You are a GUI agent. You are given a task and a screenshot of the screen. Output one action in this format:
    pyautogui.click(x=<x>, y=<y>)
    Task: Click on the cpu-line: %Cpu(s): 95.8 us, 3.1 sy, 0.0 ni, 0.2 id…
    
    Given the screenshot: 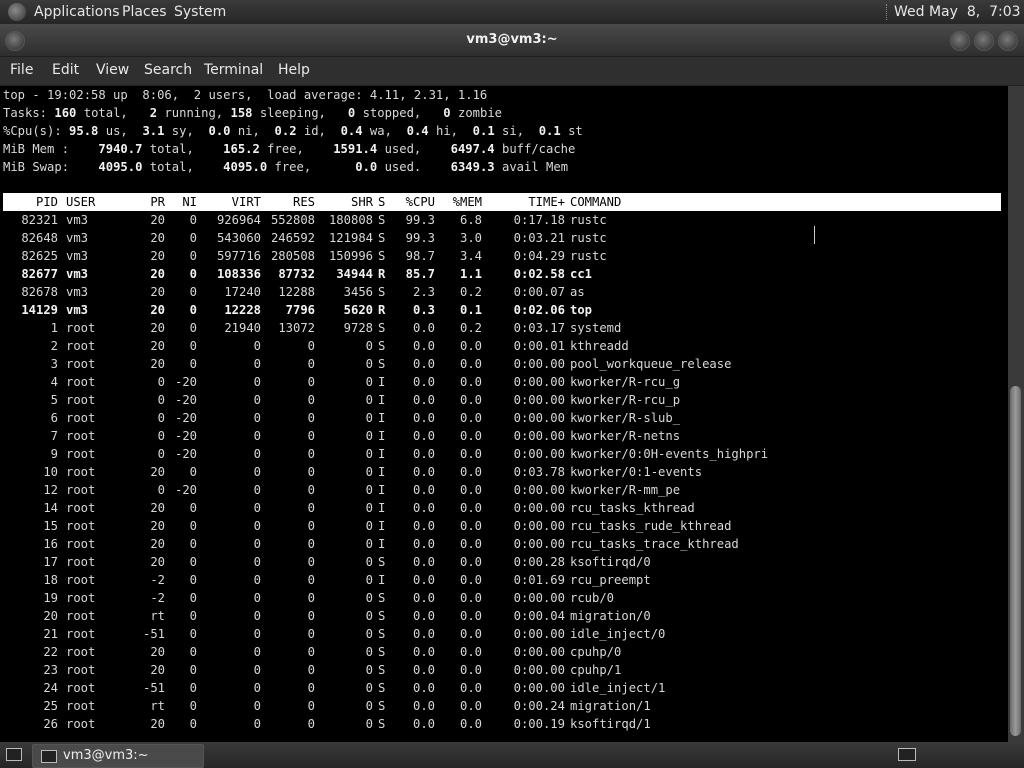 What is the action you would take?
    pyautogui.click(x=293, y=131)
    